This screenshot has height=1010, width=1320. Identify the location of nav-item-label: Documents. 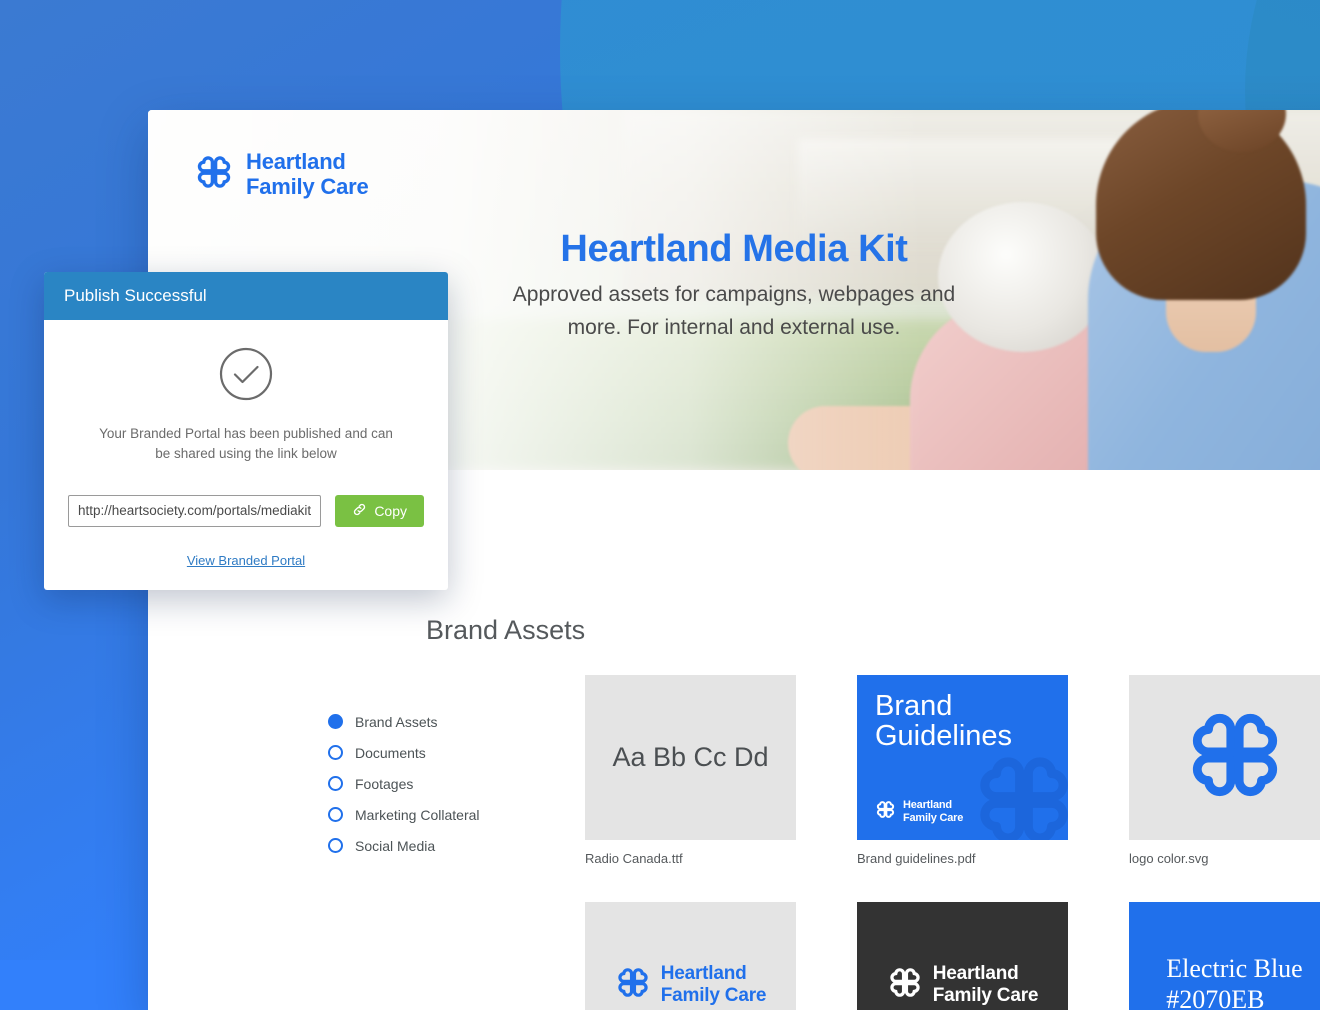
(390, 753).